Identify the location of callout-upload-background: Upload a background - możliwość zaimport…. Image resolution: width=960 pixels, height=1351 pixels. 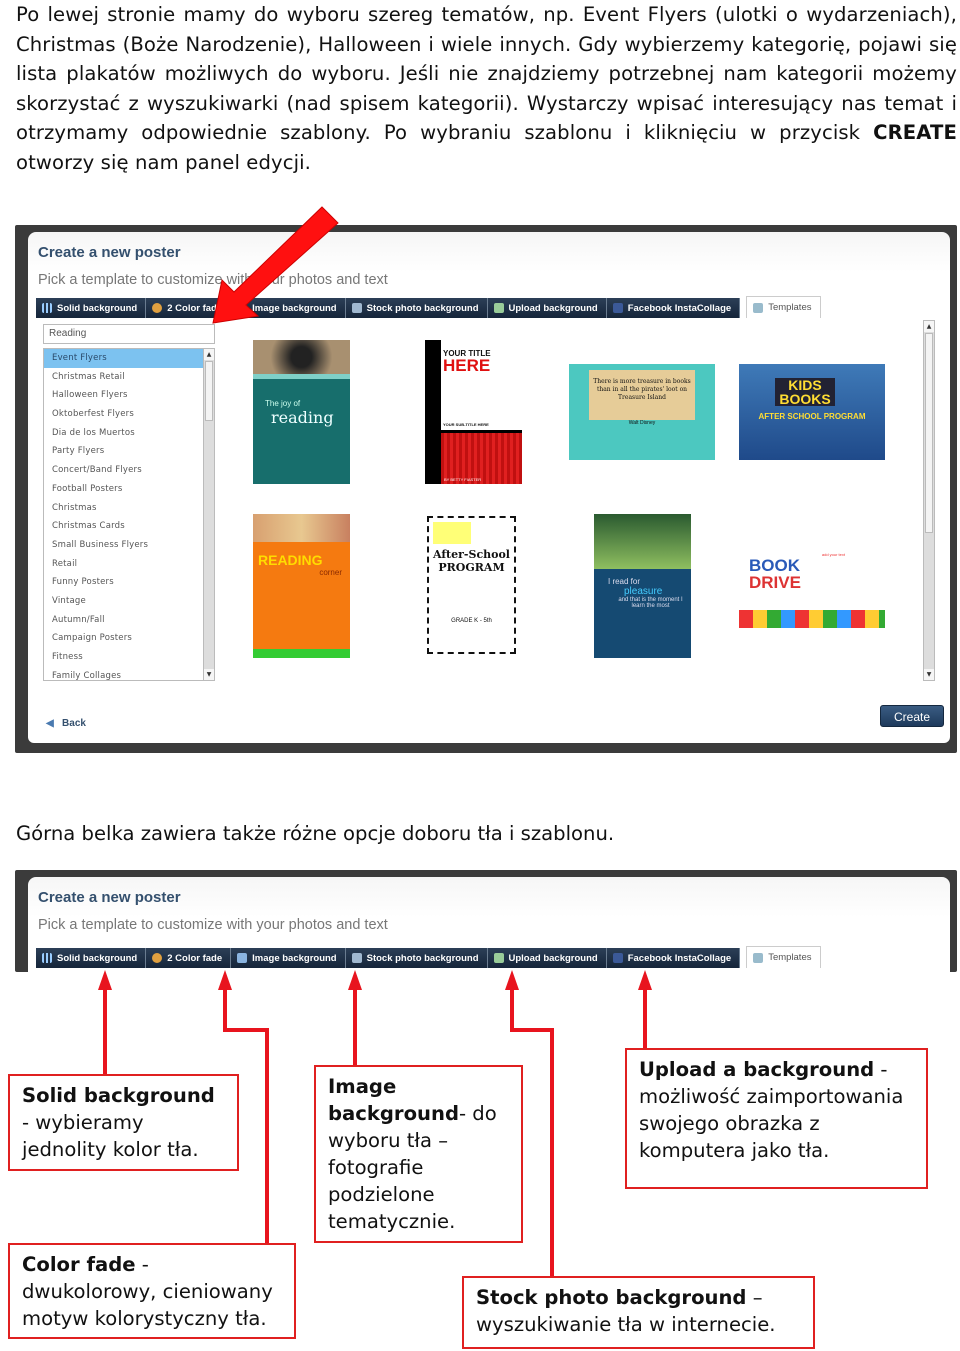
(776, 1118).